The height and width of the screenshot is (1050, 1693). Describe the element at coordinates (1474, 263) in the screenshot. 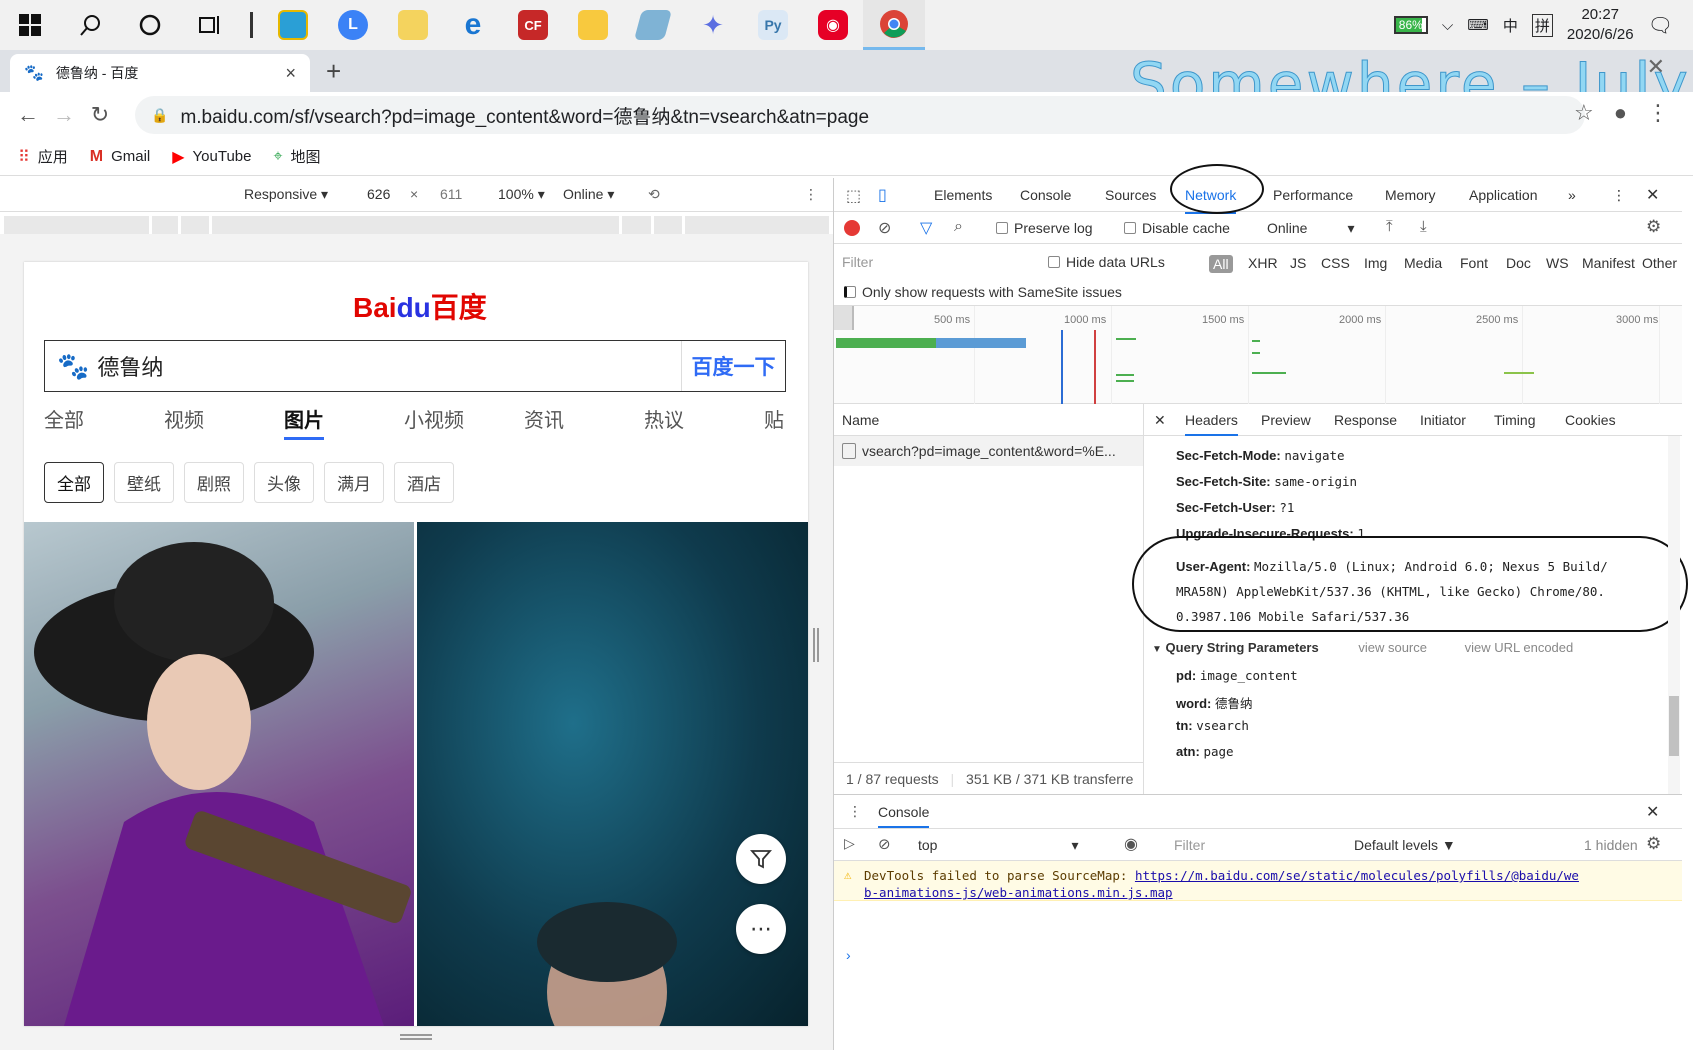

I see `filter-type-font: Font` at that location.